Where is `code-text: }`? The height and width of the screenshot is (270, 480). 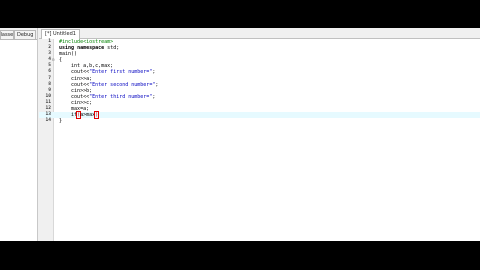 code-text: } is located at coordinates (61, 121).